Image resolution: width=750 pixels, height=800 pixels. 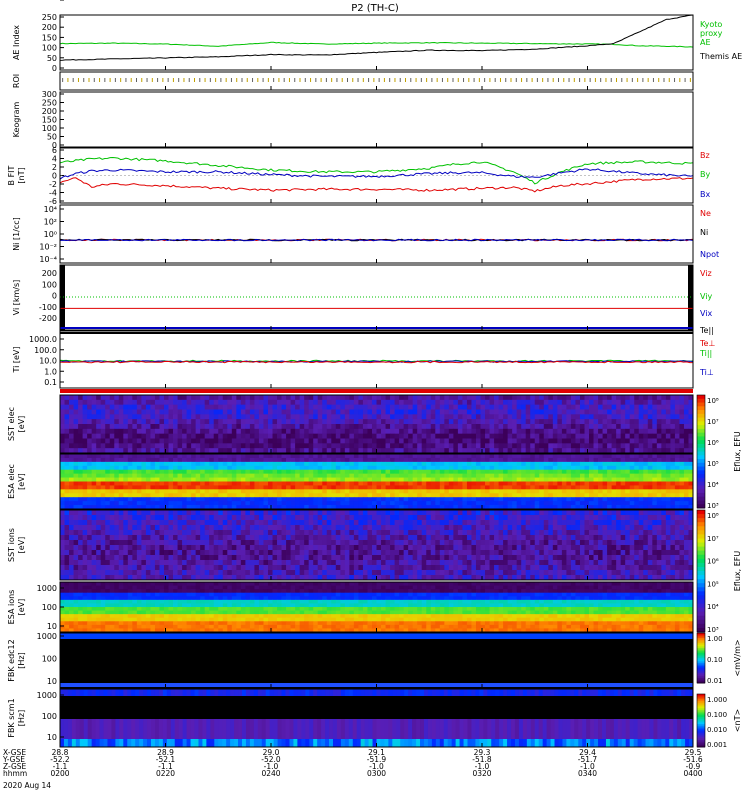 I want to click on ae-legend-0: proxy, so click(x=711, y=33).